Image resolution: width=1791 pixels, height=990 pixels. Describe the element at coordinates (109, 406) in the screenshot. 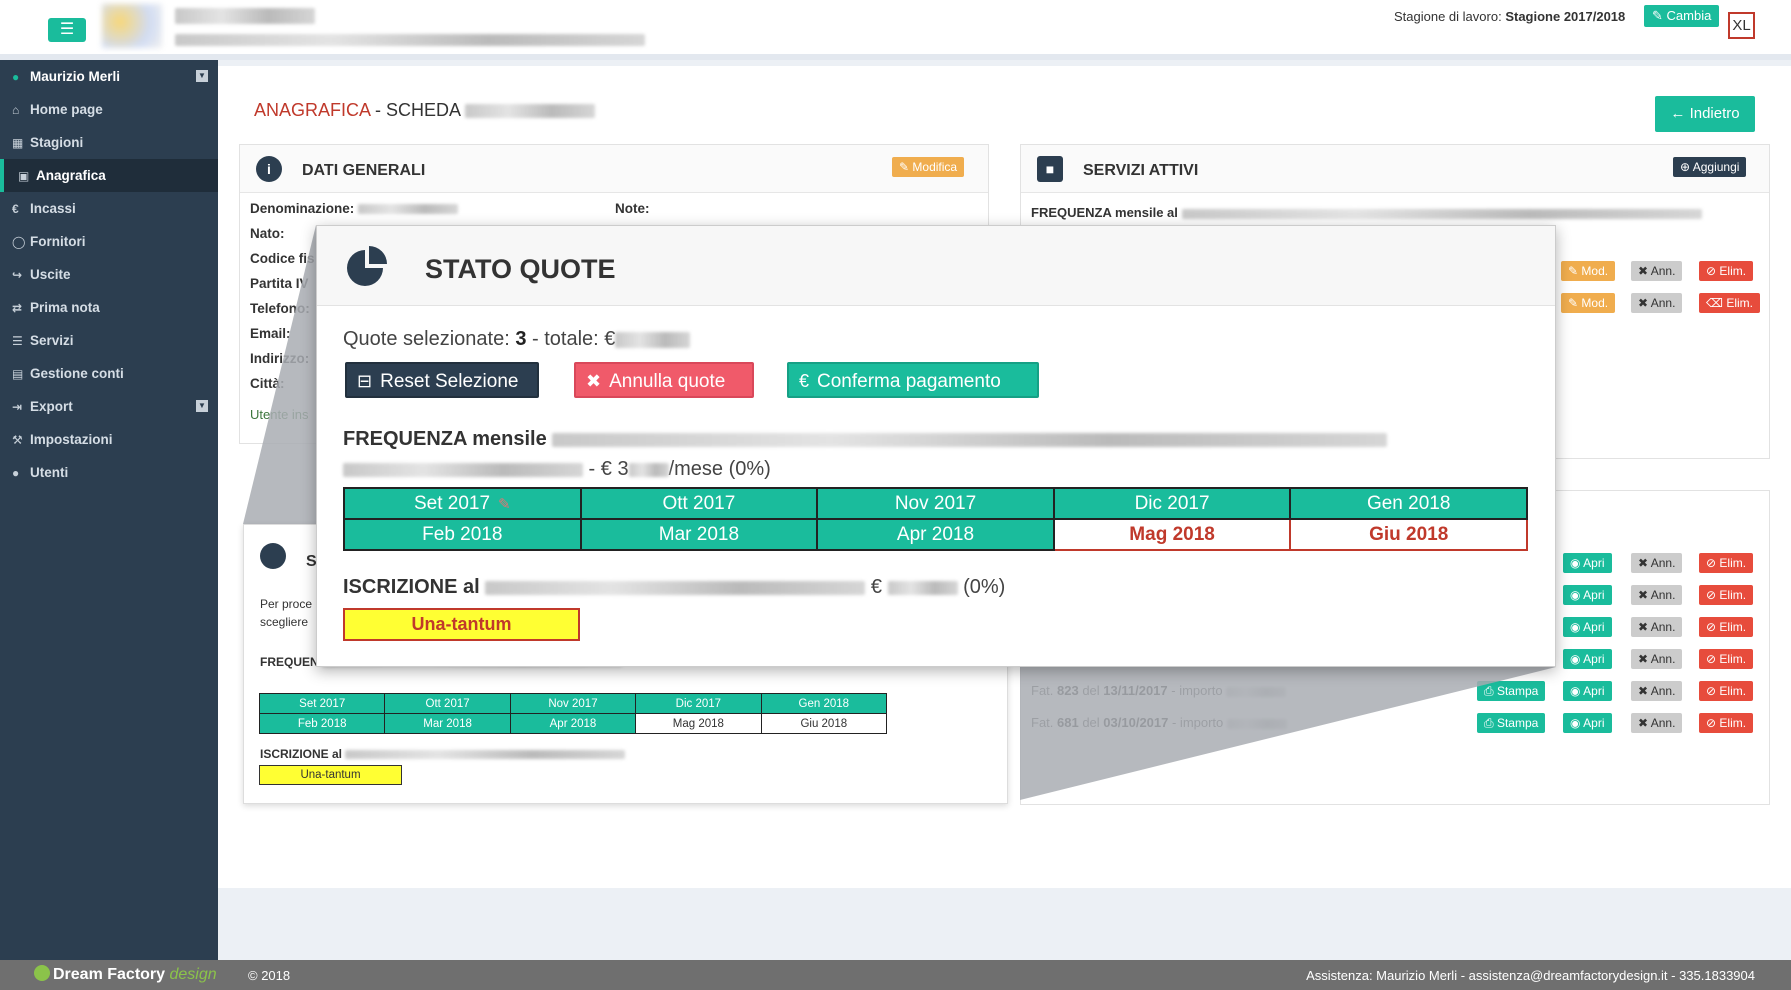

I see `sidebar-item-export: ⇥ Export ▼` at that location.